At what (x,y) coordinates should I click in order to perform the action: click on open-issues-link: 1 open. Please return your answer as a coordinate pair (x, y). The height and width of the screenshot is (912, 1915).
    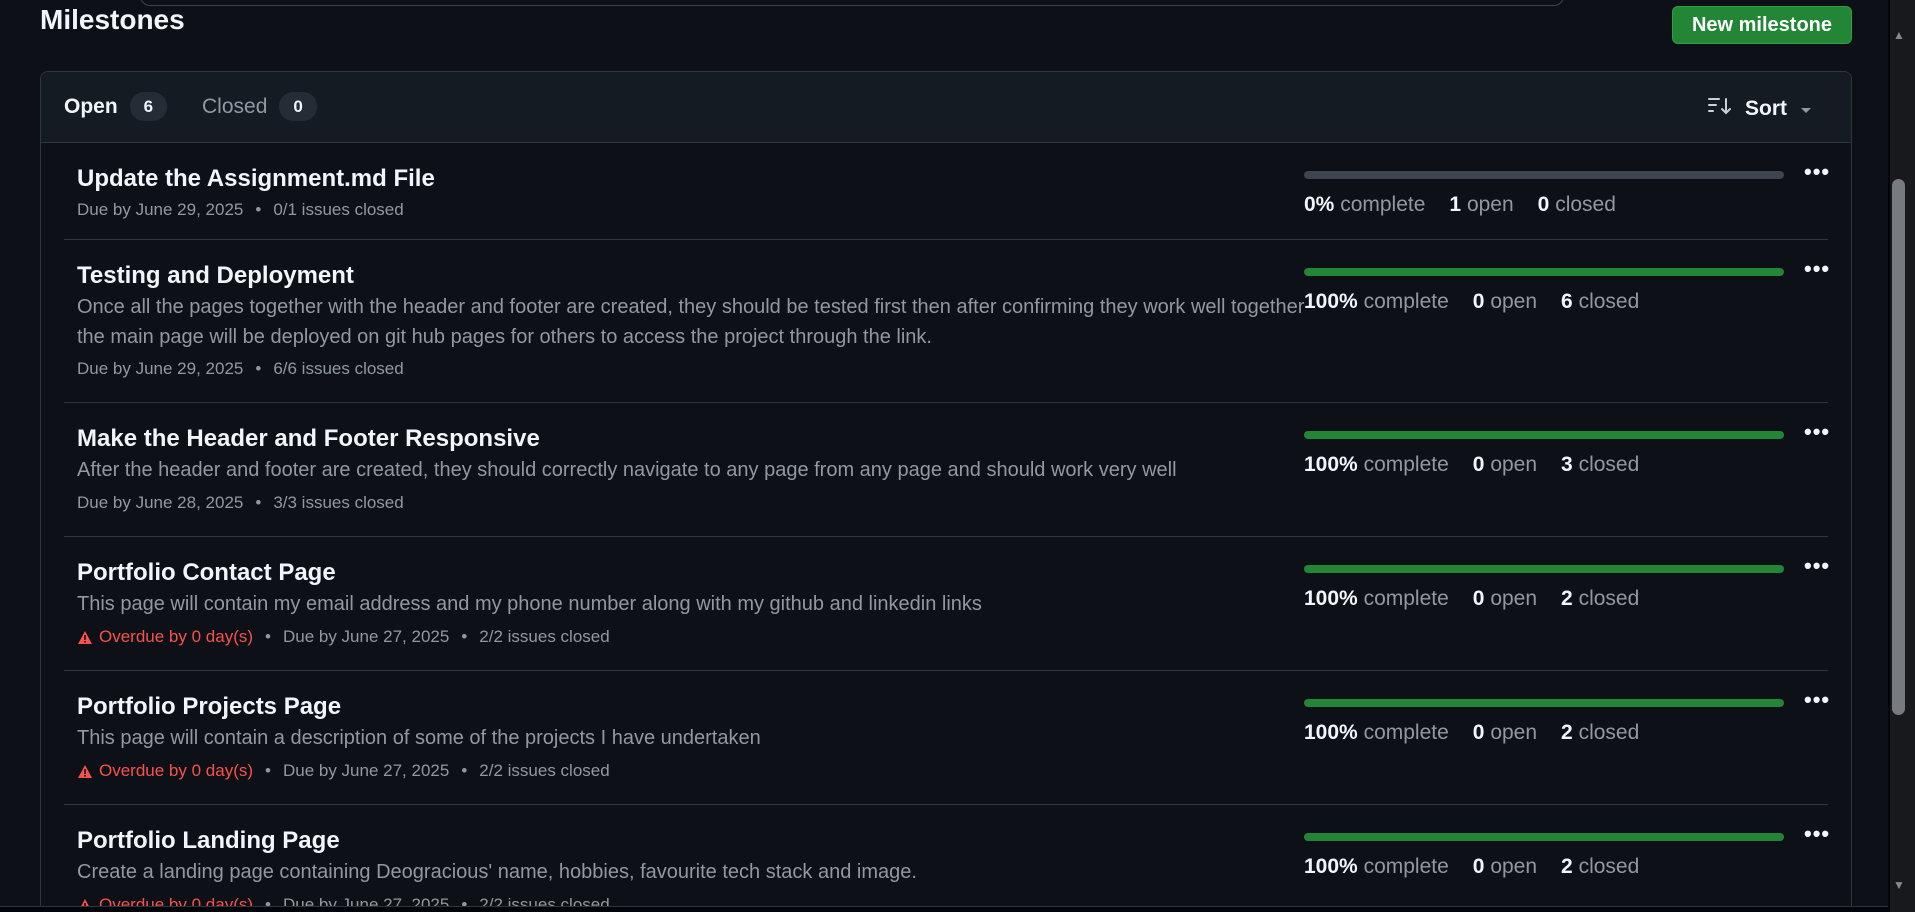
    Looking at the image, I should click on (1481, 205).